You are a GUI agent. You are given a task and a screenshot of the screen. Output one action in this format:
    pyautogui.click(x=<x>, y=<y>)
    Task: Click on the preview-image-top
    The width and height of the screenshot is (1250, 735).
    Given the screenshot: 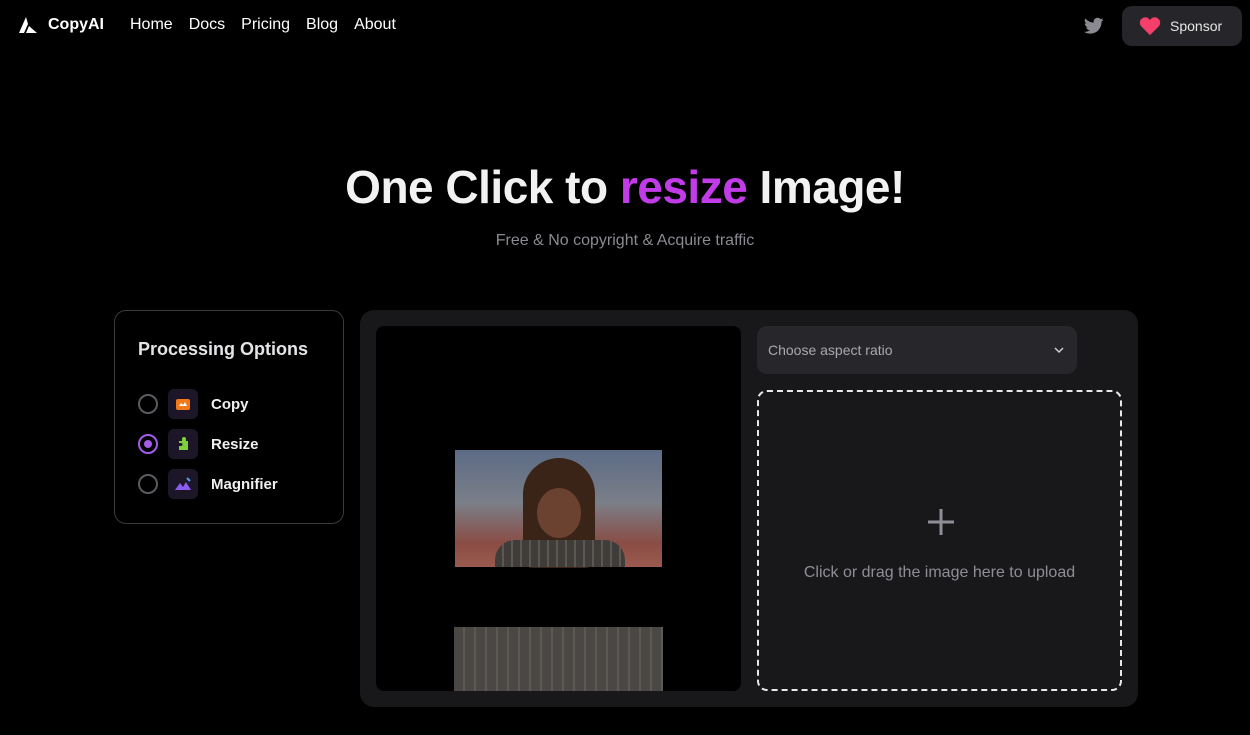 What is the action you would take?
    pyautogui.click(x=558, y=509)
    